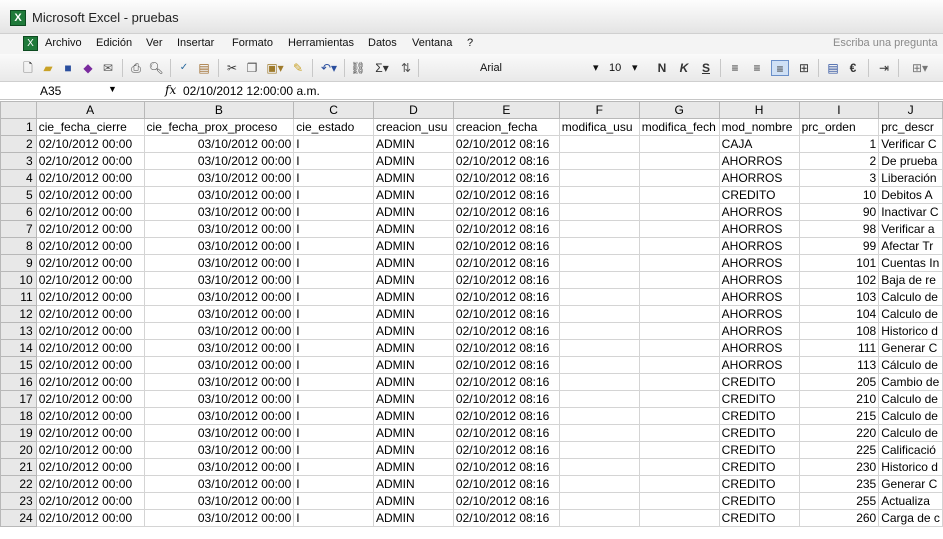  What do you see at coordinates (839, 382) in the screenshot?
I see `cell-i: 205` at bounding box center [839, 382].